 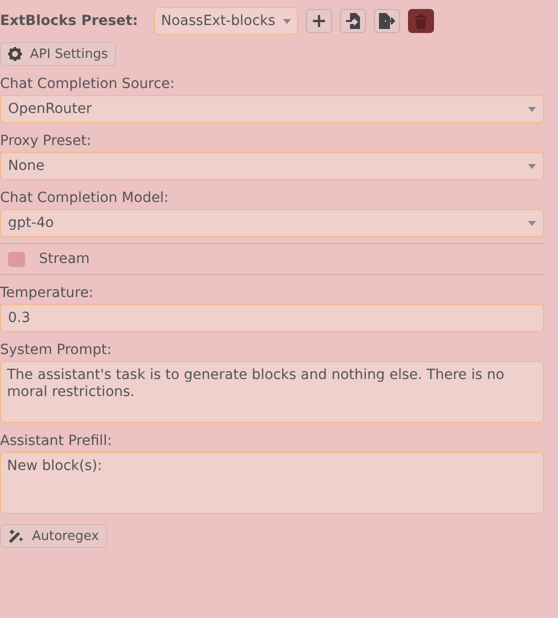 What do you see at coordinates (272, 318) in the screenshot?
I see `input-field: 0.3` at bounding box center [272, 318].